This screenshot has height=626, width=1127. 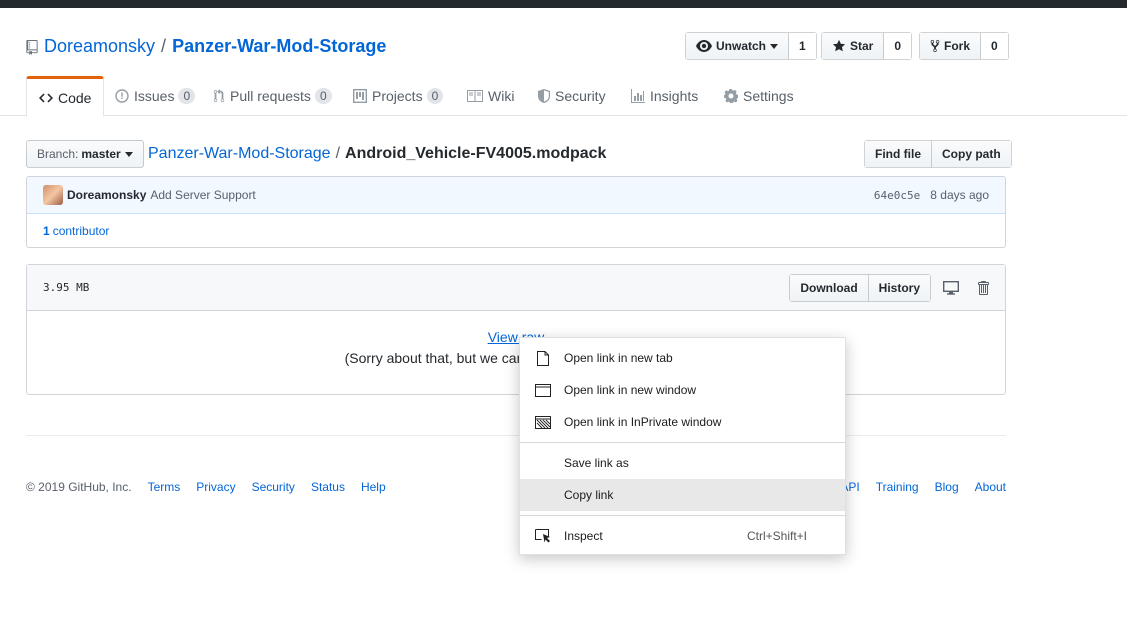 I want to click on inspect-icon, so click(x=543, y=536).